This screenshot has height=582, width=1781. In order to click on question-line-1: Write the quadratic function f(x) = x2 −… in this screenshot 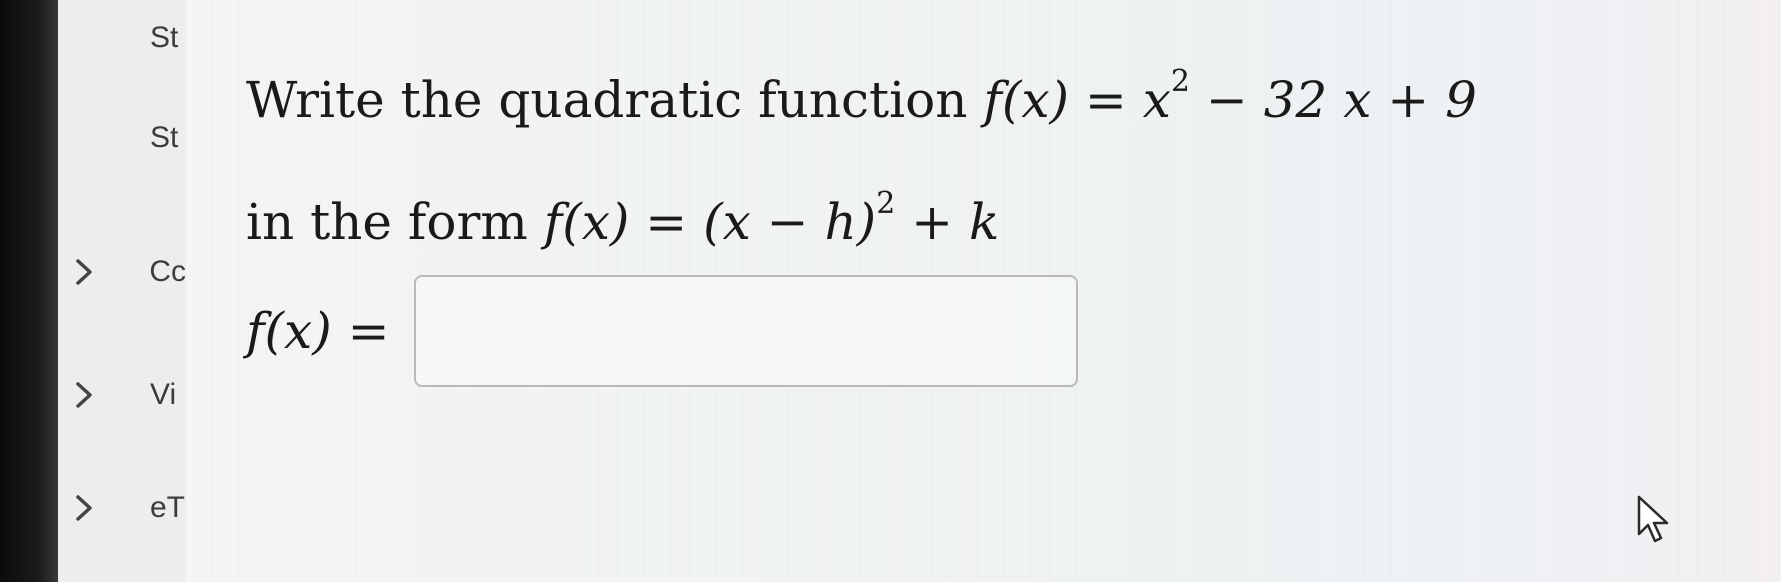, I will do `click(861, 96)`.